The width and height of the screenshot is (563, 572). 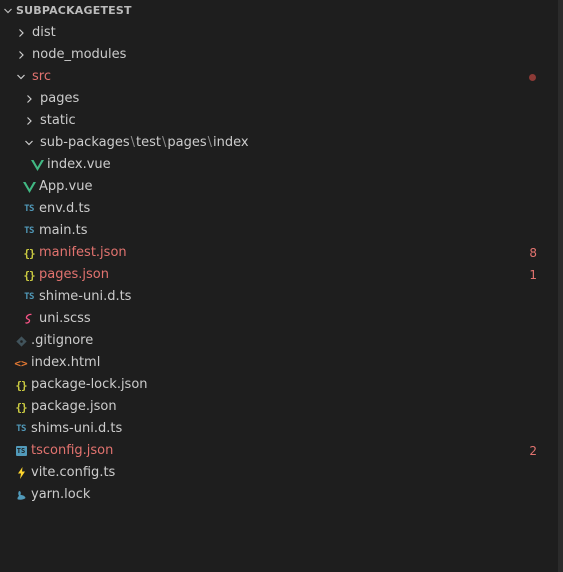 I want to click on tree-item-label: package.json, so click(x=74, y=406).